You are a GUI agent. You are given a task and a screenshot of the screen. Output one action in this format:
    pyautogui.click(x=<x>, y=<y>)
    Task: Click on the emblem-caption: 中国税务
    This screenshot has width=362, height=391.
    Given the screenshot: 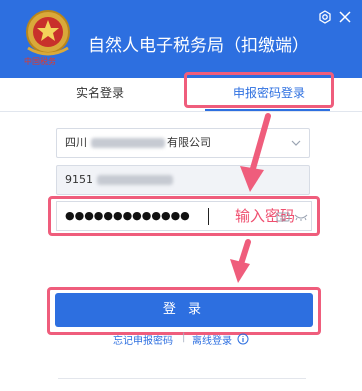 What is the action you would take?
    pyautogui.click(x=40, y=61)
    